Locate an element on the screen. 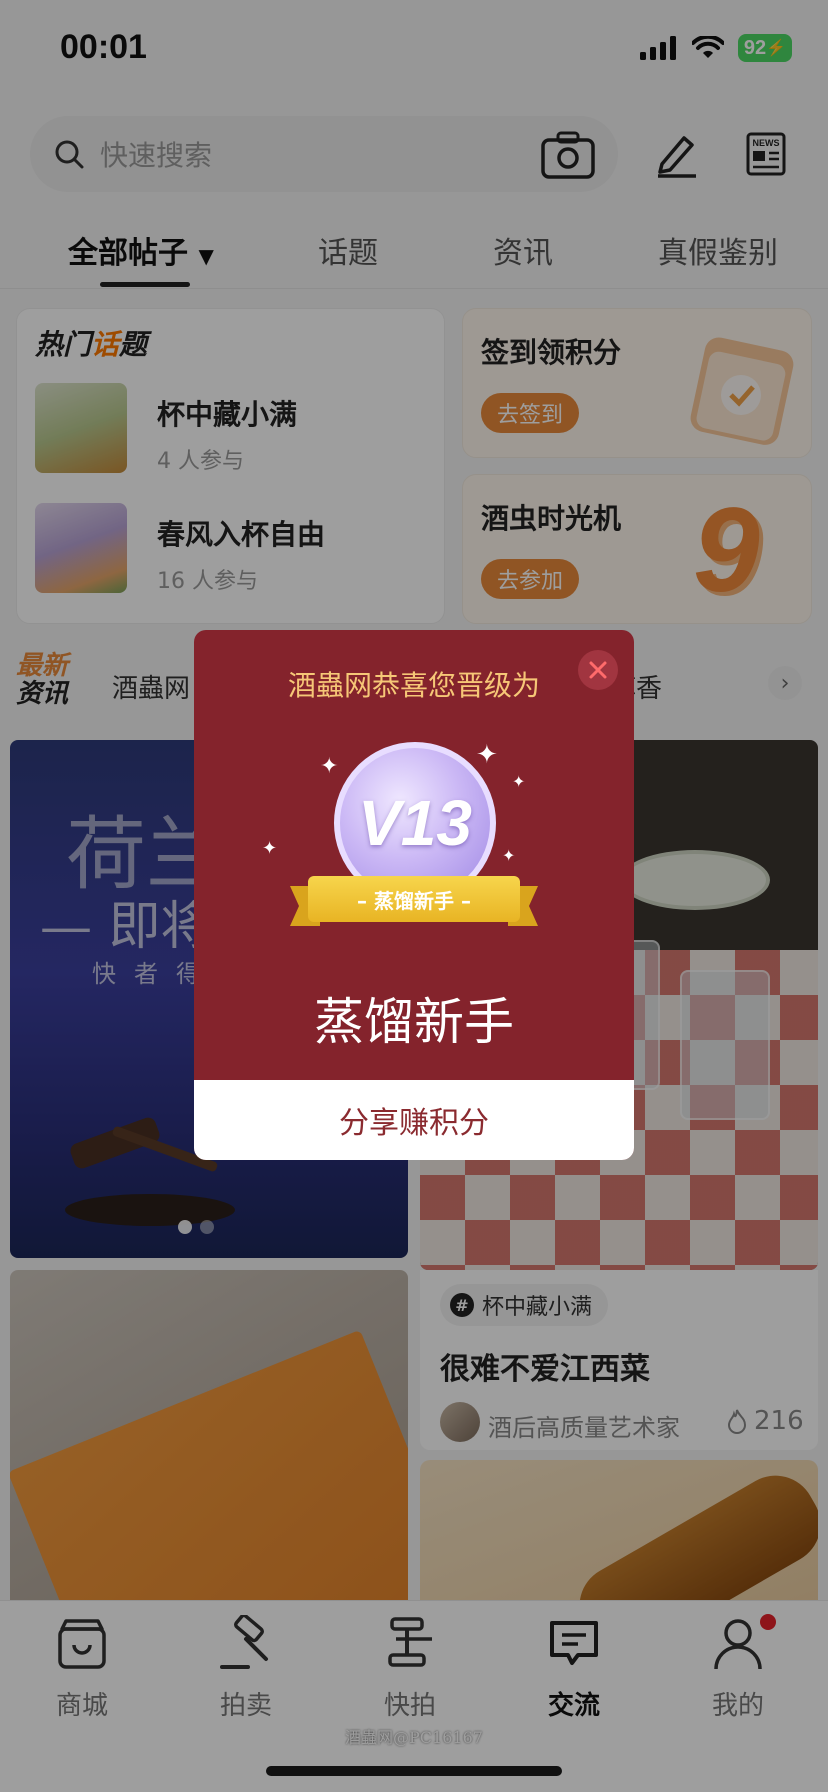 The image size is (828, 1792). close-button is located at coordinates (598, 670).